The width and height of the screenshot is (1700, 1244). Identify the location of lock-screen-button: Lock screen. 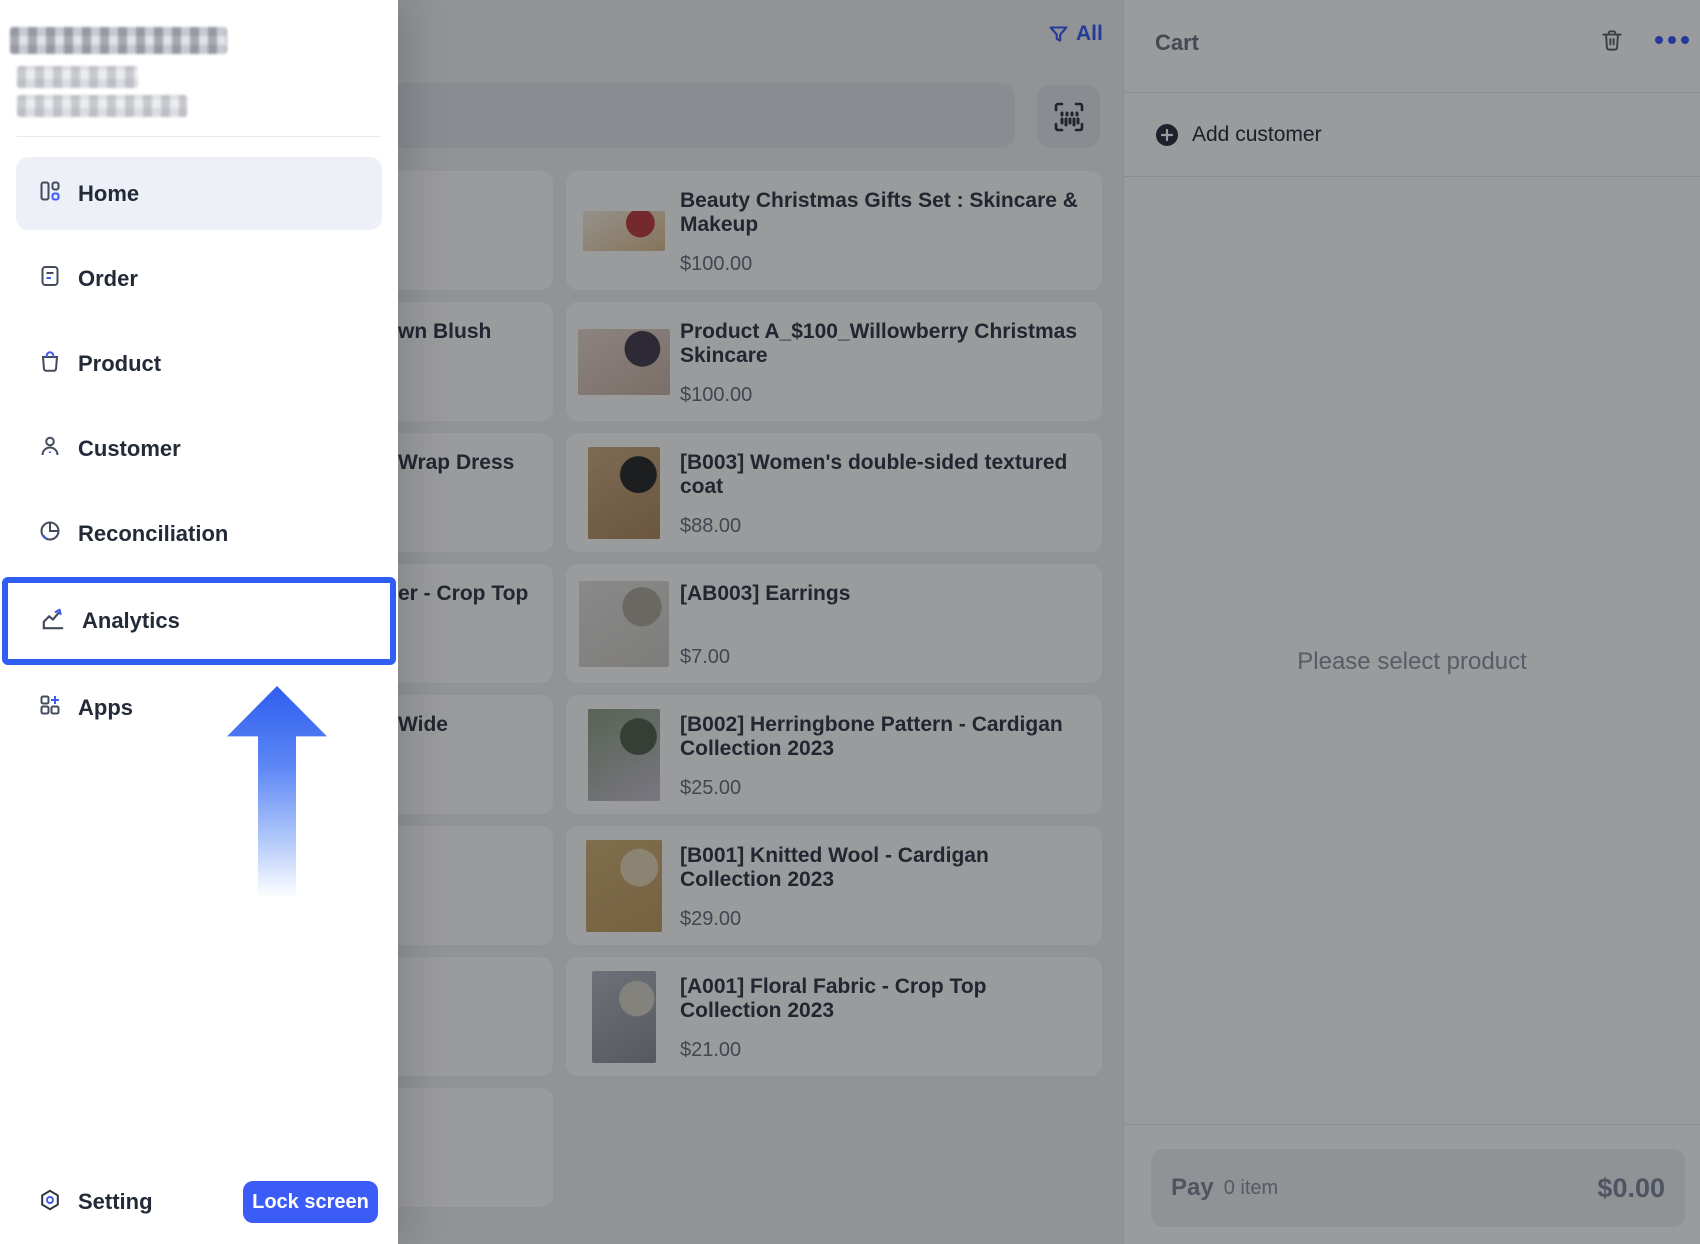
(310, 1202).